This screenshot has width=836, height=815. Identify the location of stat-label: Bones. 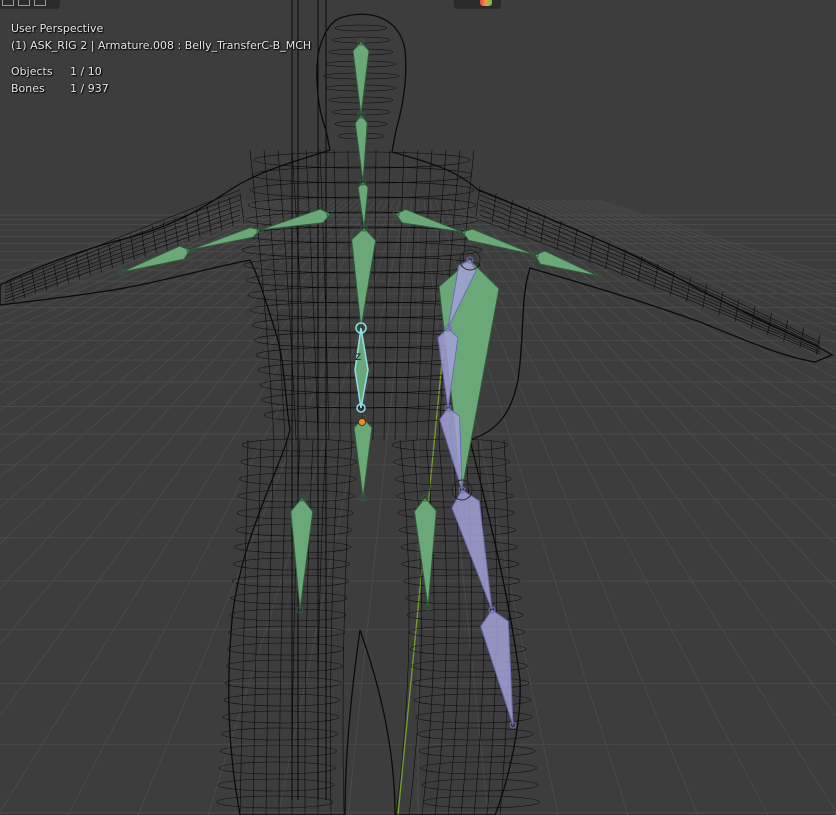
(28, 88).